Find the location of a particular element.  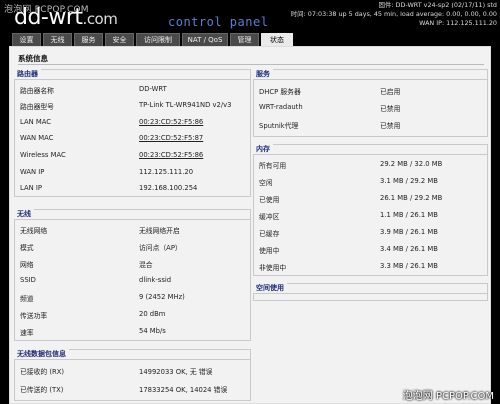

ssid-label: SSID is located at coordinates (28, 280).